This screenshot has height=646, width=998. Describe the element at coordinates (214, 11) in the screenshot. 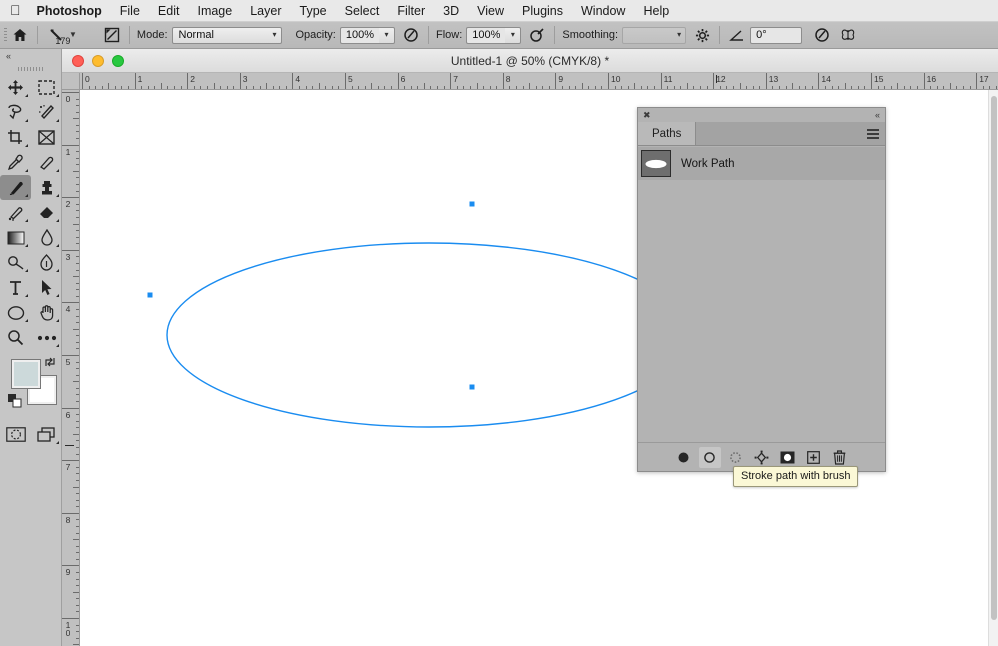

I see `menu-item-image: Image` at that location.